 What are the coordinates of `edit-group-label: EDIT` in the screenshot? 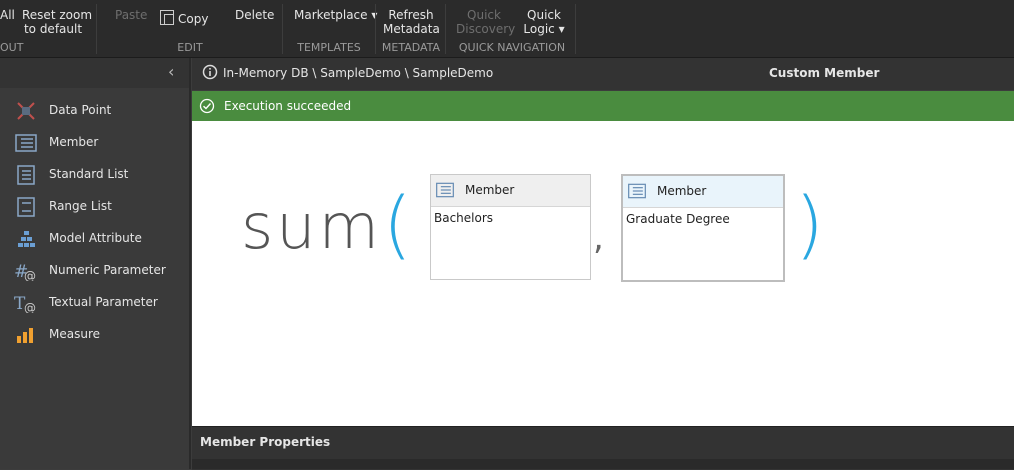 It's located at (190, 47).